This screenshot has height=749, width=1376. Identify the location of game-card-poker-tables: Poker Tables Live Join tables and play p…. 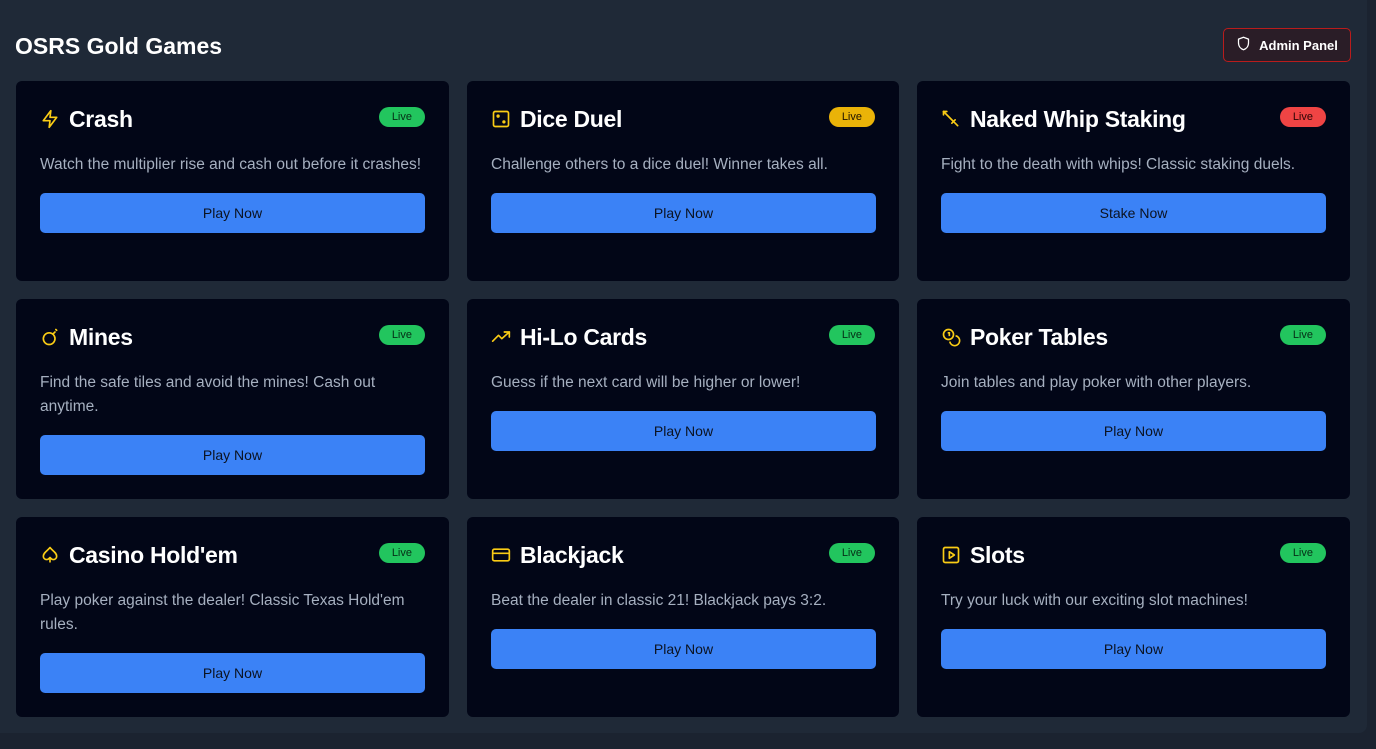
(1133, 399).